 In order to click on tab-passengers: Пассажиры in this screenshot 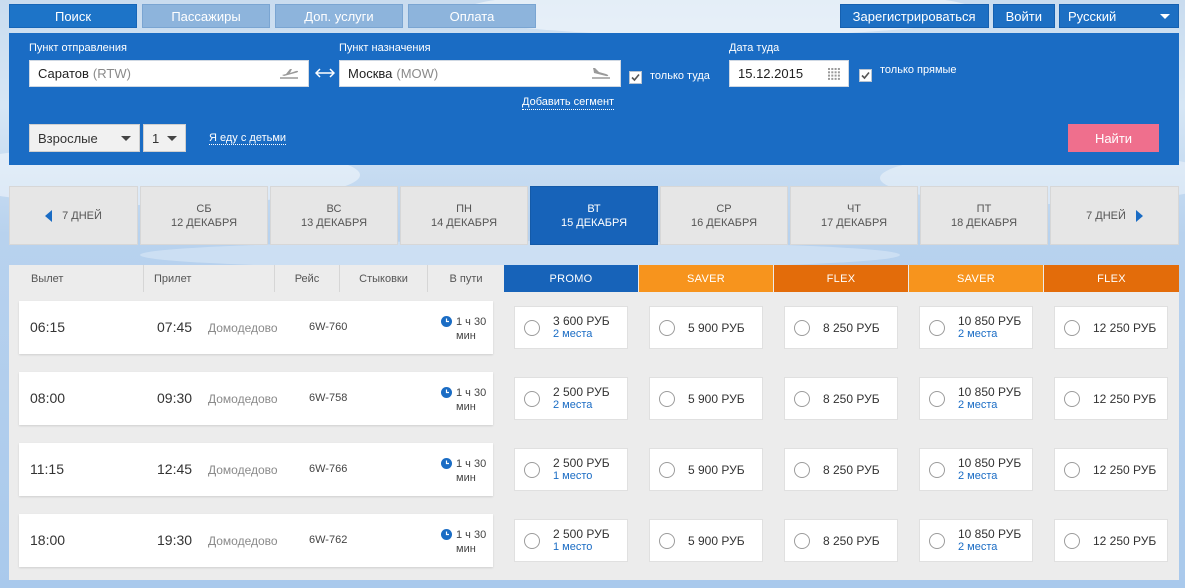, I will do `click(206, 16)`.